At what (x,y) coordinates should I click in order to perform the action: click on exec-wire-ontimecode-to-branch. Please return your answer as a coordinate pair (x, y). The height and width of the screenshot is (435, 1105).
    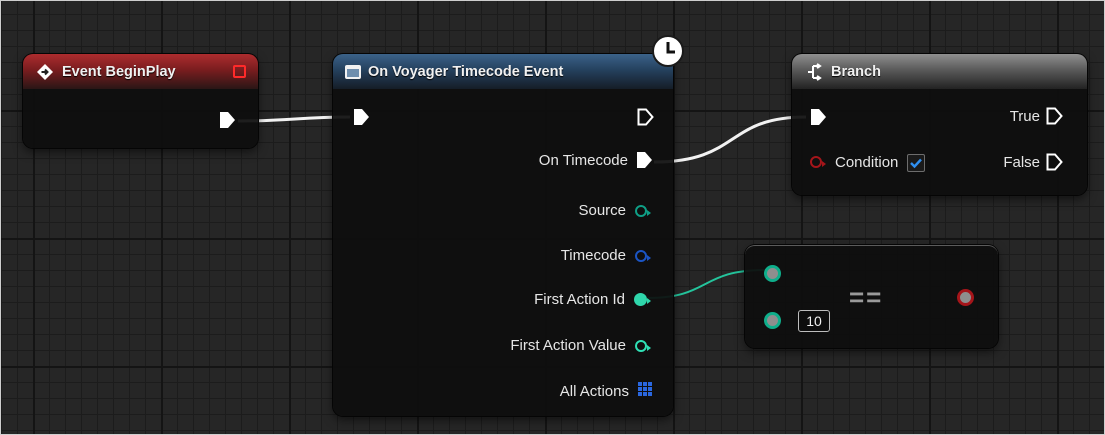
    Looking at the image, I should click on (730, 139).